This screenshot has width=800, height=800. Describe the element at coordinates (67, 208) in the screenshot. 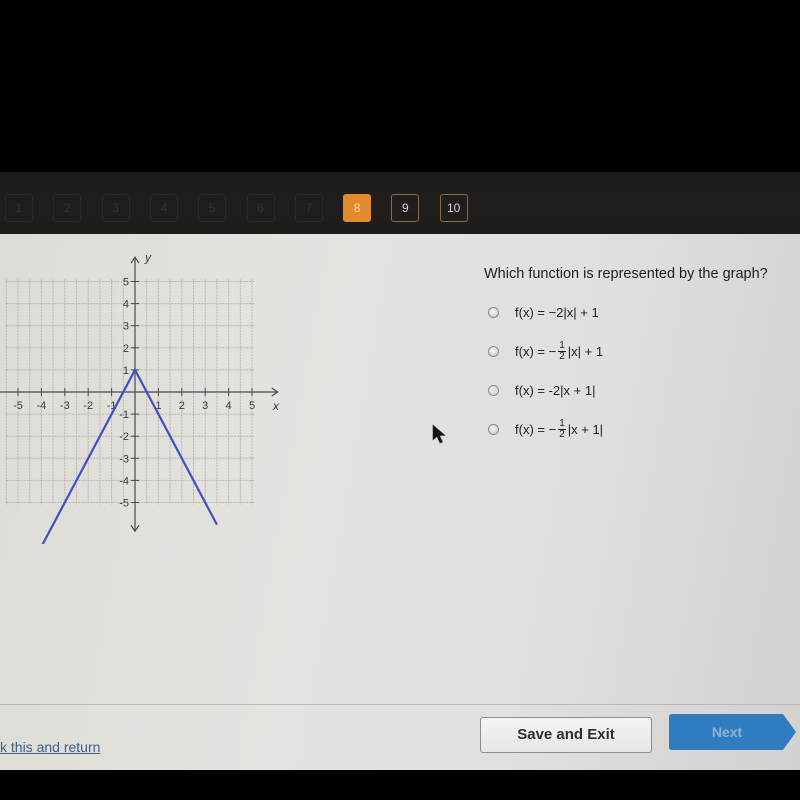

I see `question-nav-2: 2` at that location.